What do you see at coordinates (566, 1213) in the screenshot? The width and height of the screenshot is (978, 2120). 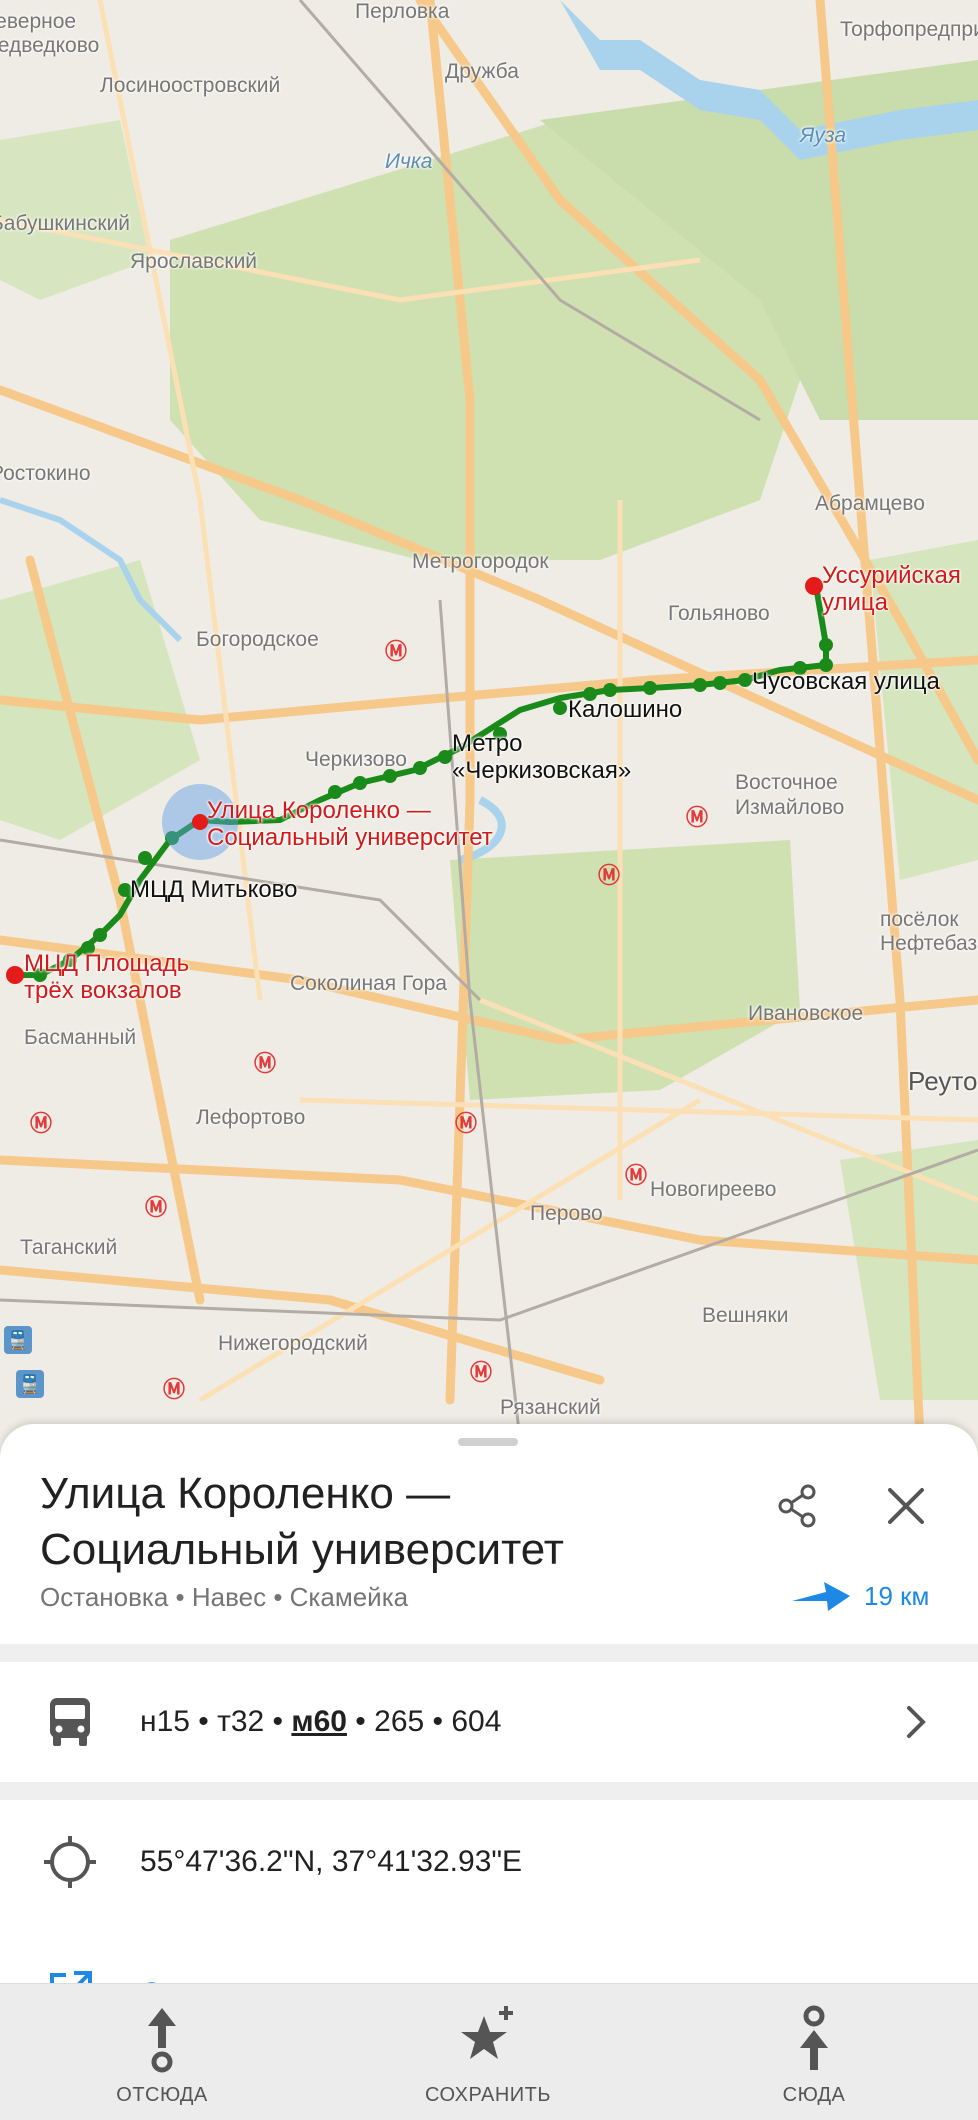 I see `map-place-label: Перово` at bounding box center [566, 1213].